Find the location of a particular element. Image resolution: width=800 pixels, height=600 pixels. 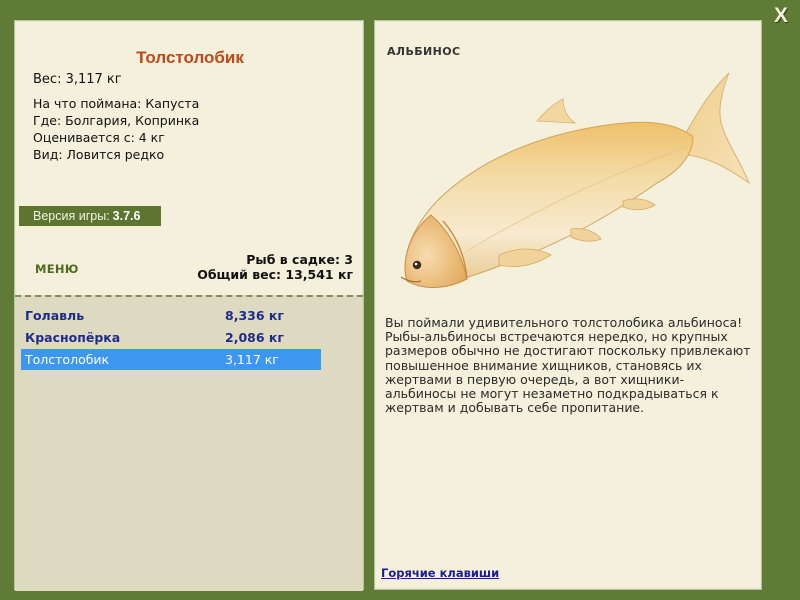

game-version-bar: Версия игры: 3.7.6 is located at coordinates (90, 216).